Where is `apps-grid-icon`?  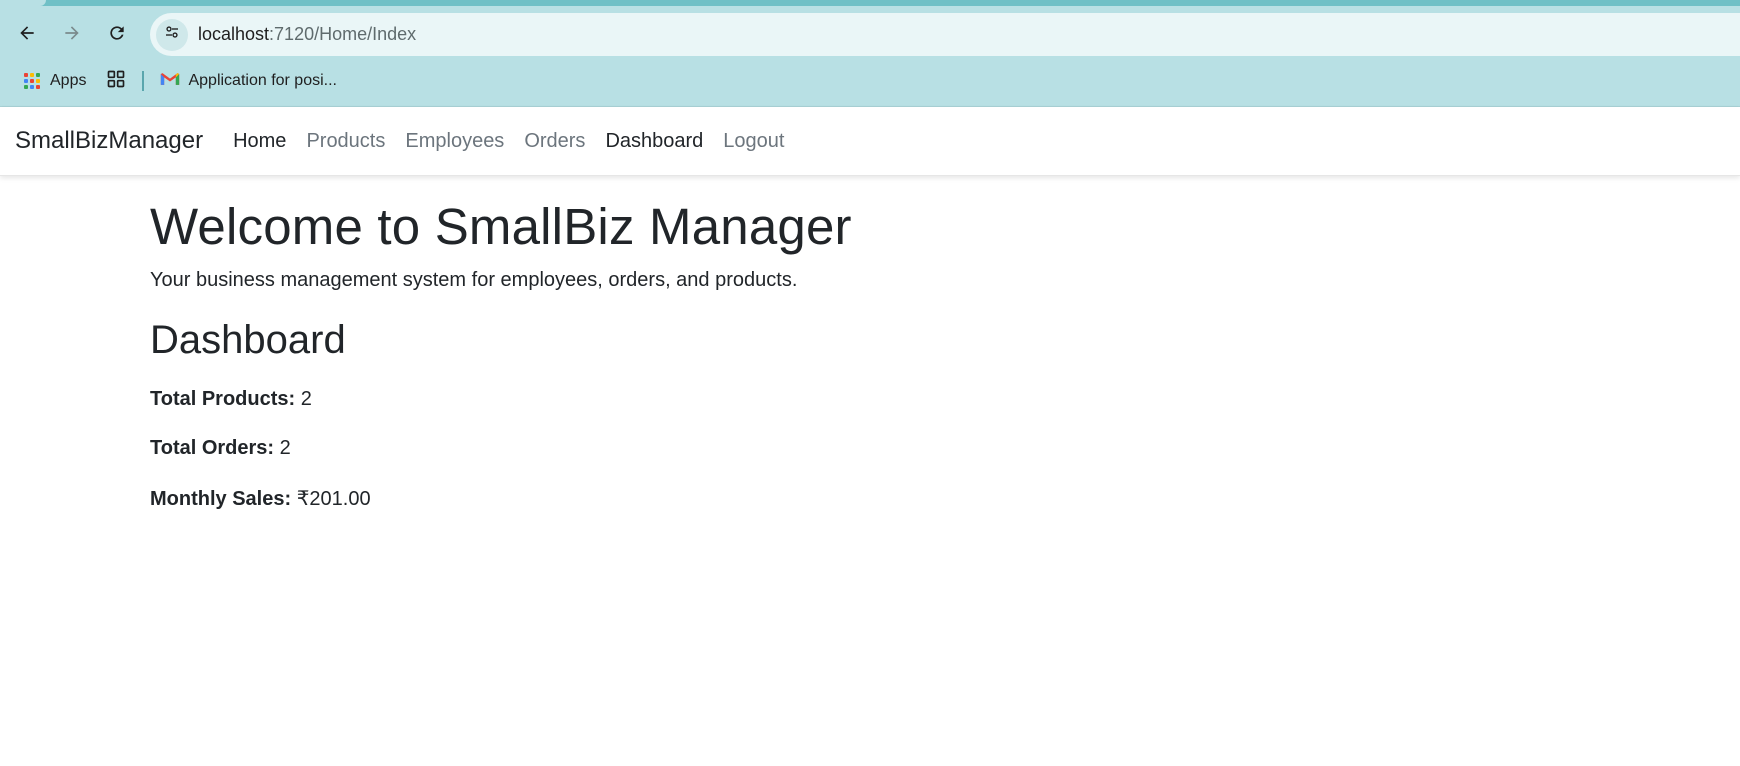
apps-grid-icon is located at coordinates (32, 81).